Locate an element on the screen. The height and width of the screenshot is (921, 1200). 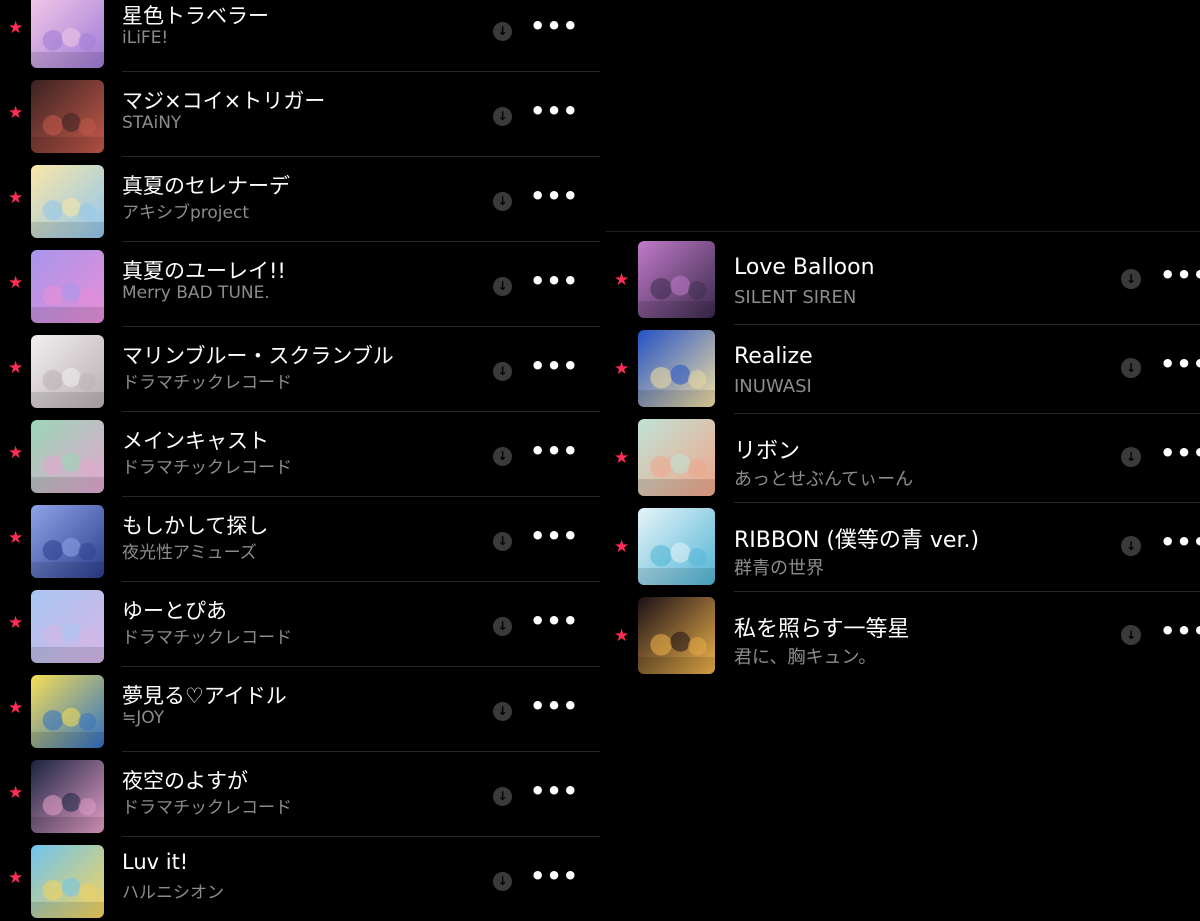
song-row: ★ 夜空のよすが ドラマチックレコード ↓ ••• is located at coordinates (300, 794).